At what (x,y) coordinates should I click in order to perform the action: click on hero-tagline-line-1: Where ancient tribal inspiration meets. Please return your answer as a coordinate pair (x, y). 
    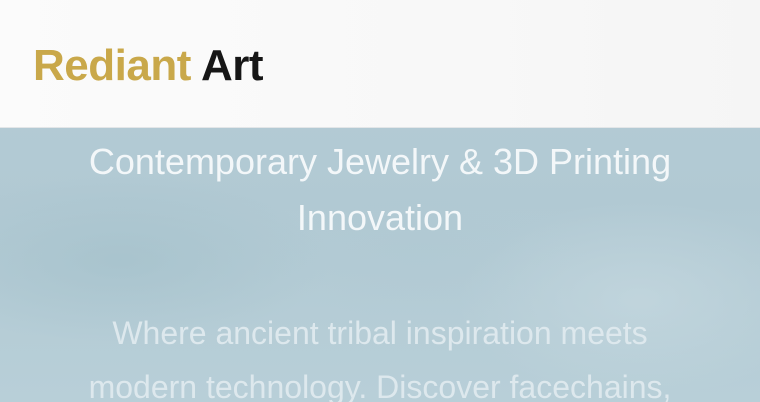
    Looking at the image, I should click on (380, 333).